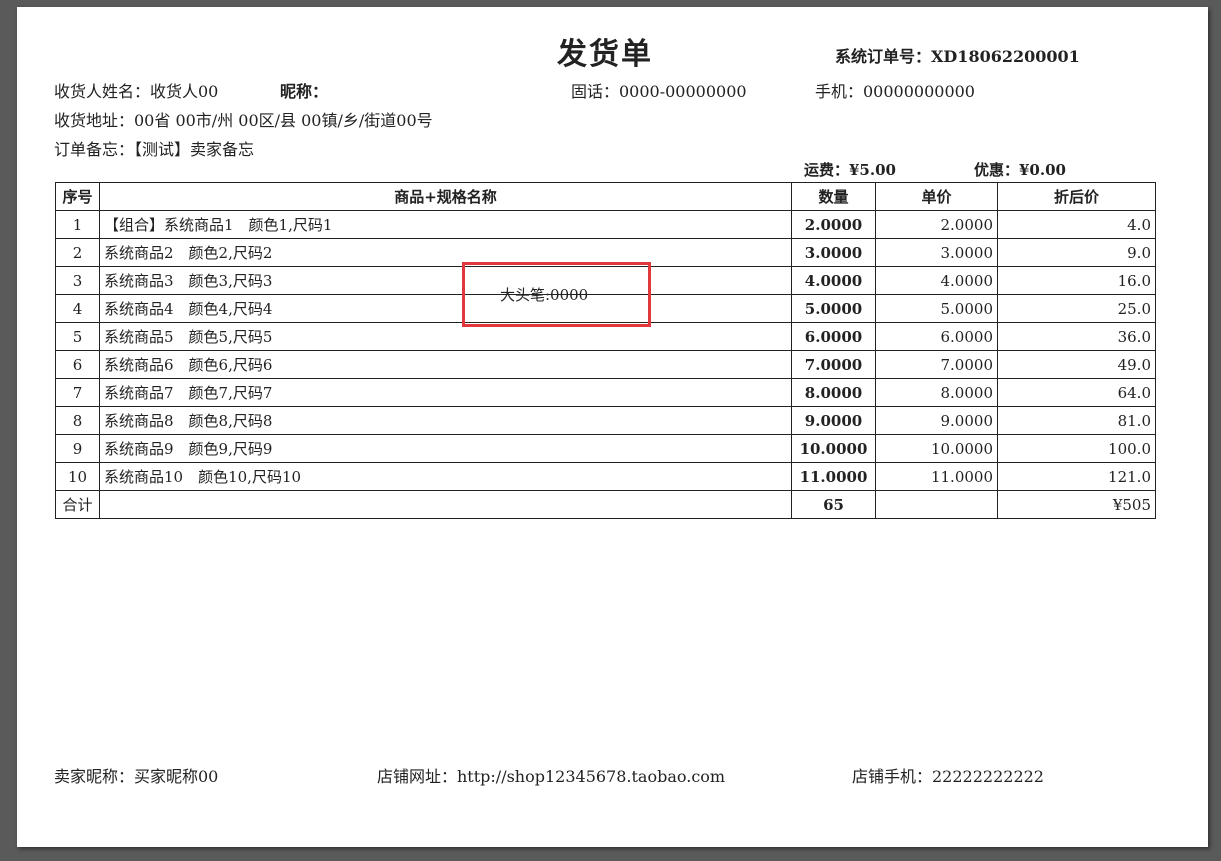 Image resolution: width=1221 pixels, height=861 pixels. I want to click on table-header-row: 序号 商品+规格名称 数量 单价 折后价, so click(605, 196).